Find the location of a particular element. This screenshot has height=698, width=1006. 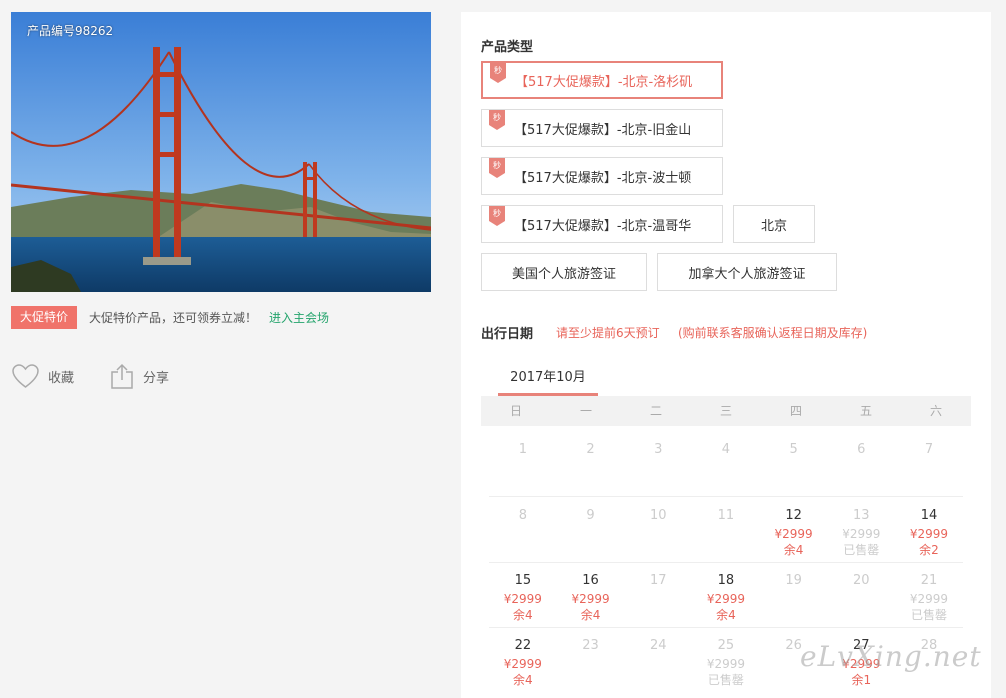

share-icon is located at coordinates (122, 376).